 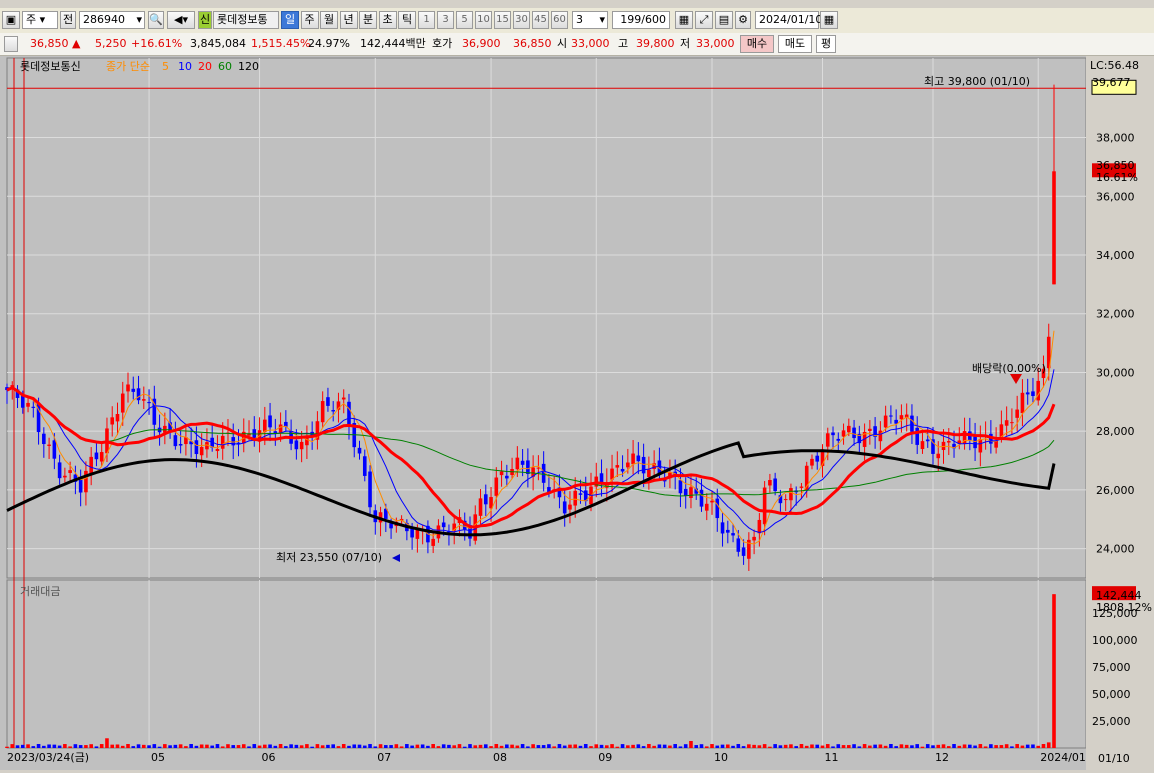 What do you see at coordinates (40, 20) in the screenshot?
I see `period-type-select: 주 ▾` at bounding box center [40, 20].